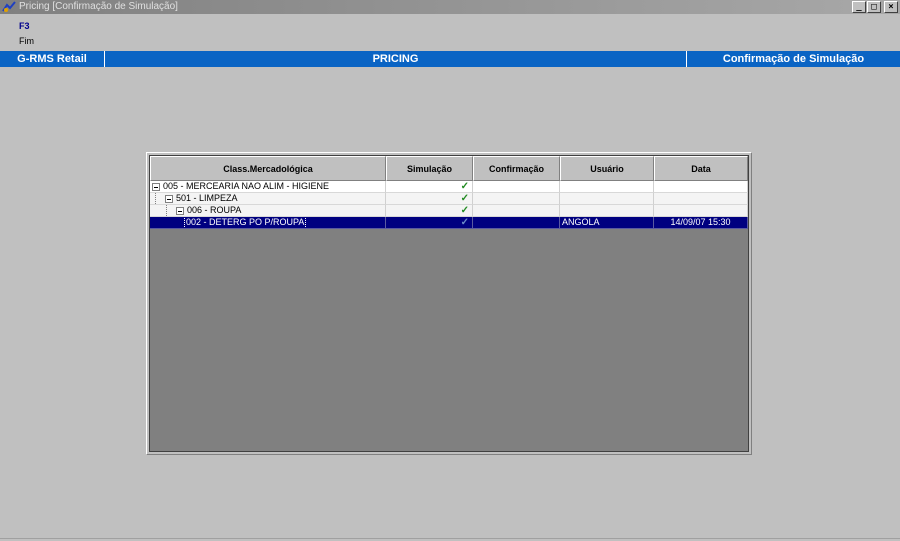  I want to click on pricing-app-icon, so click(9, 7).